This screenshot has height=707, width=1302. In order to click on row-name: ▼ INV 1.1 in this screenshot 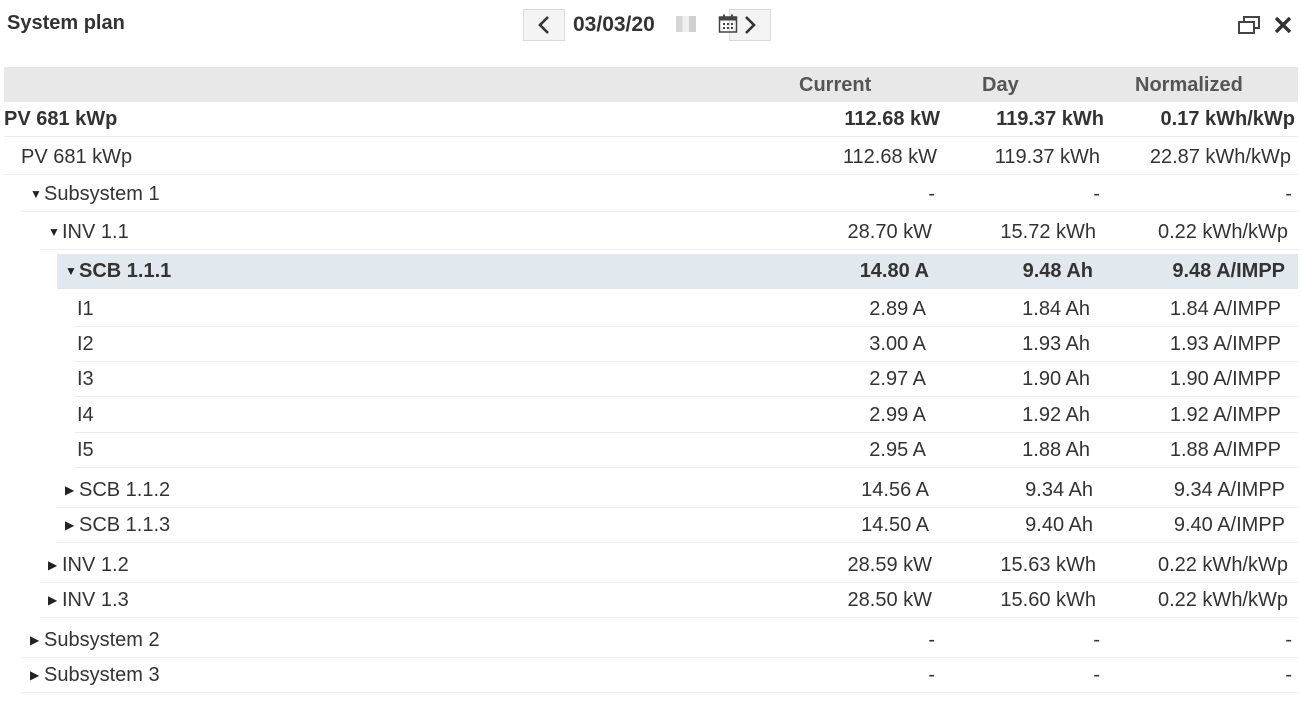, I will do `click(88, 232)`.